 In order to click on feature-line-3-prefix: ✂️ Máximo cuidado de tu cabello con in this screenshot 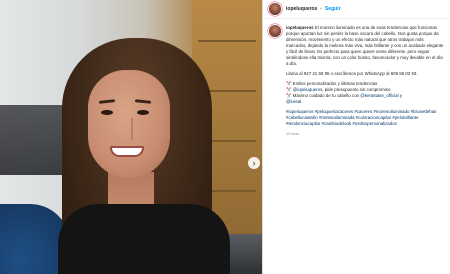, I will do `click(323, 95)`.